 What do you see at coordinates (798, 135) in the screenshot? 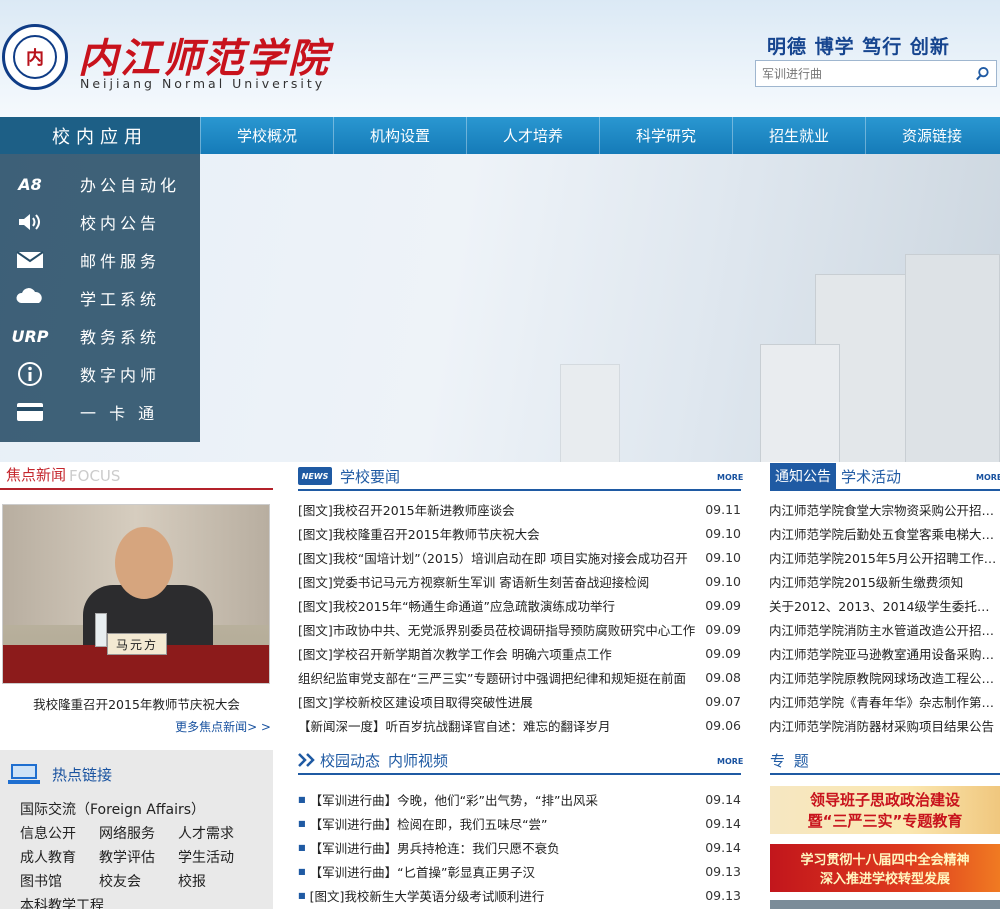
I see `nav-item-admissions: 招生就业` at bounding box center [798, 135].